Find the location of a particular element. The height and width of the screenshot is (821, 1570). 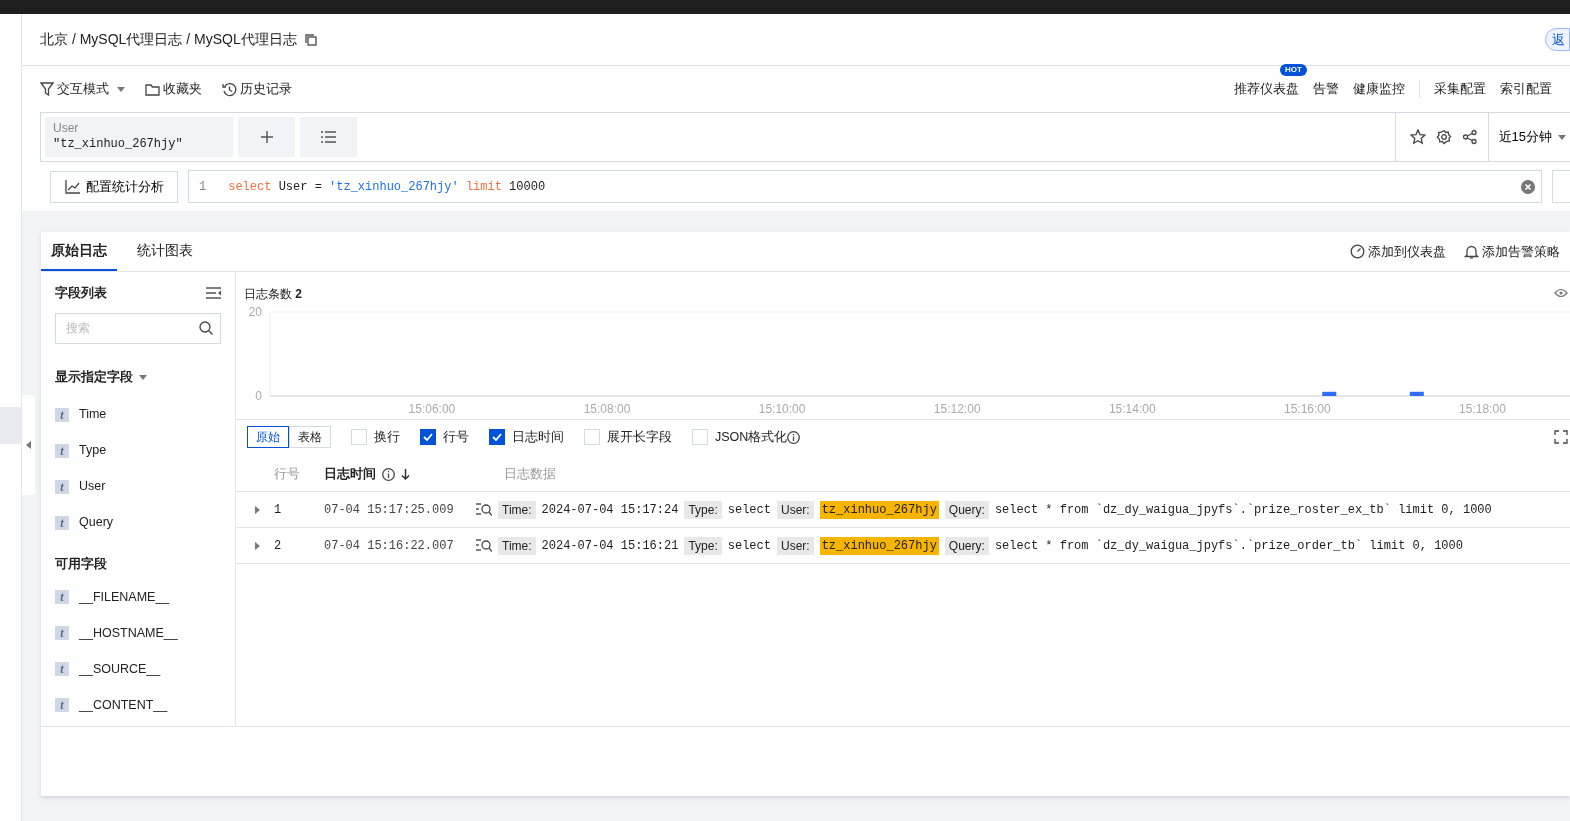

toolbar-link: 告警 is located at coordinates (1326, 89).